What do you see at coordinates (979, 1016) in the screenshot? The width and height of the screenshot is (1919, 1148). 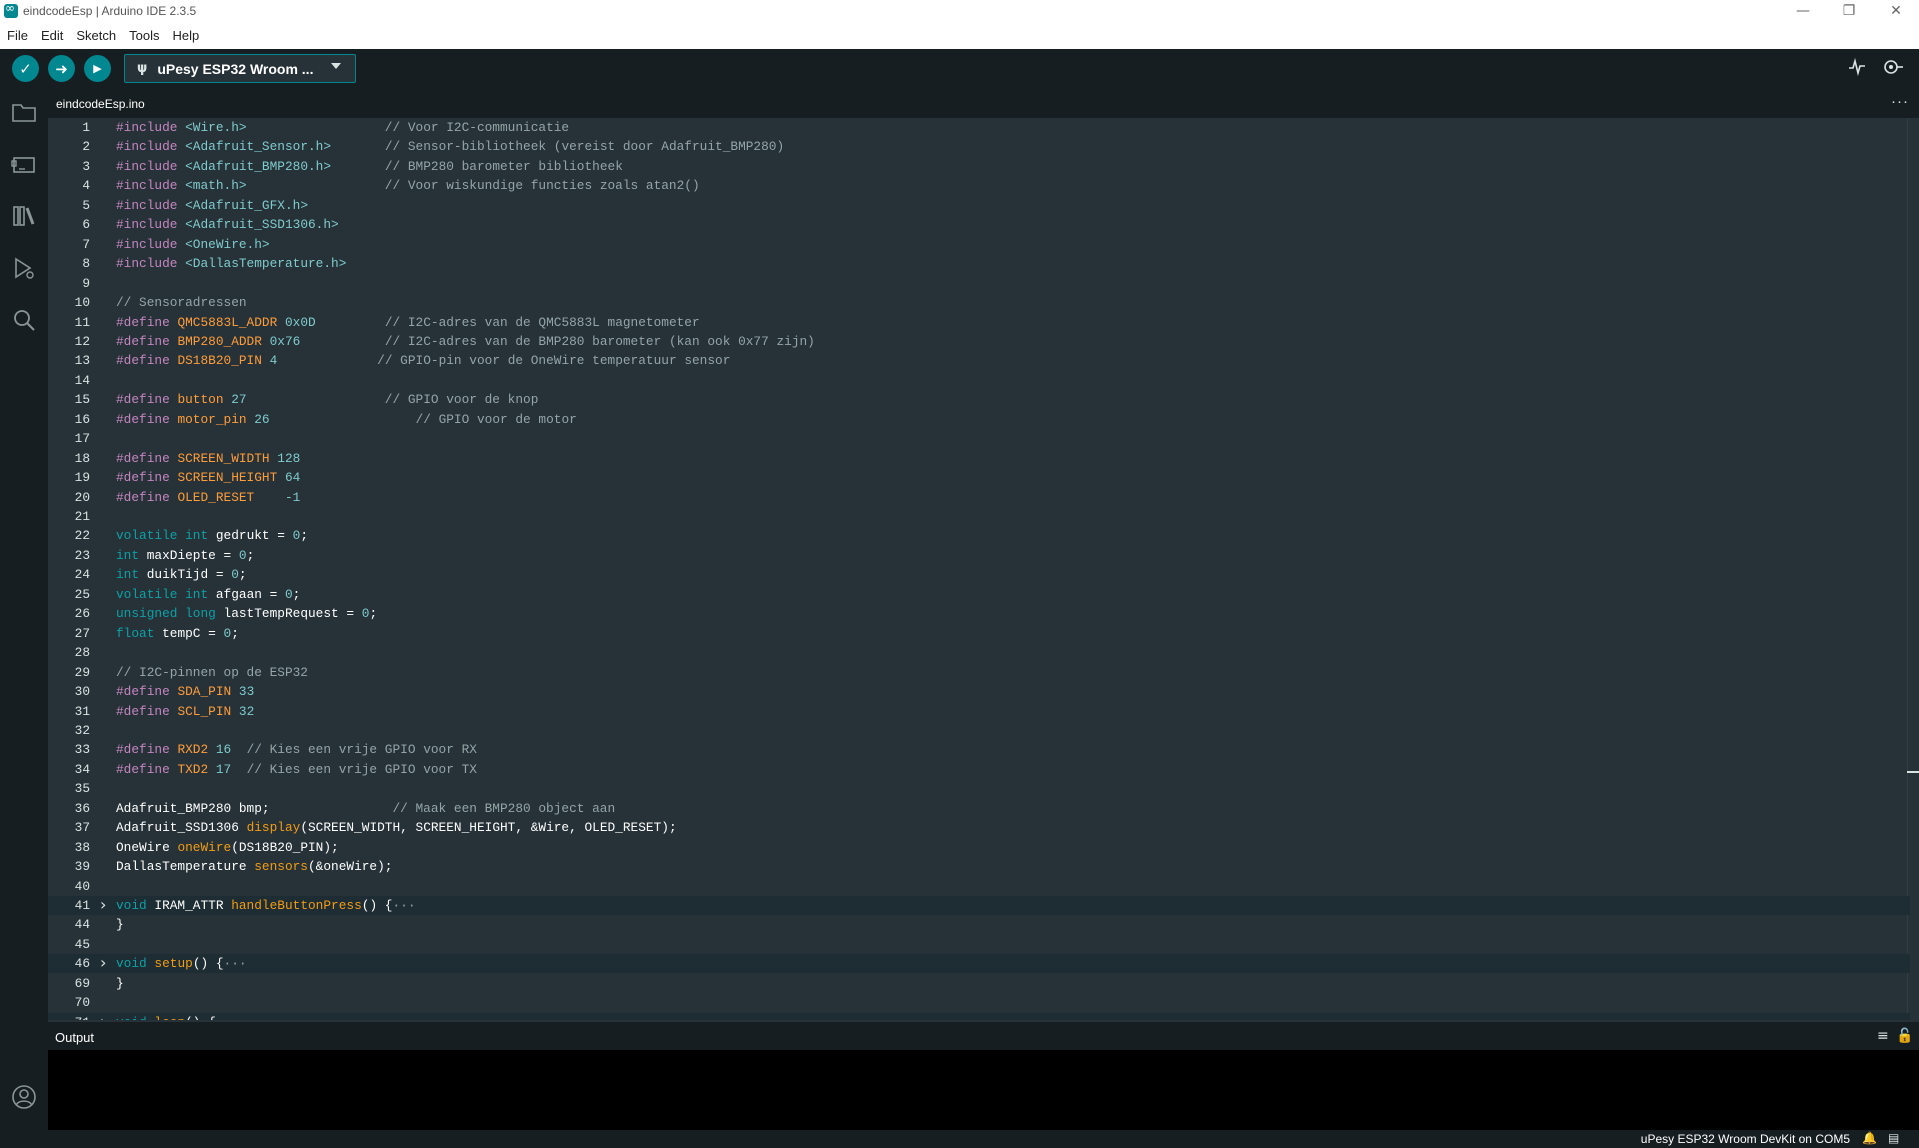 I see `code-line: 71 › void loop() {···` at bounding box center [979, 1016].